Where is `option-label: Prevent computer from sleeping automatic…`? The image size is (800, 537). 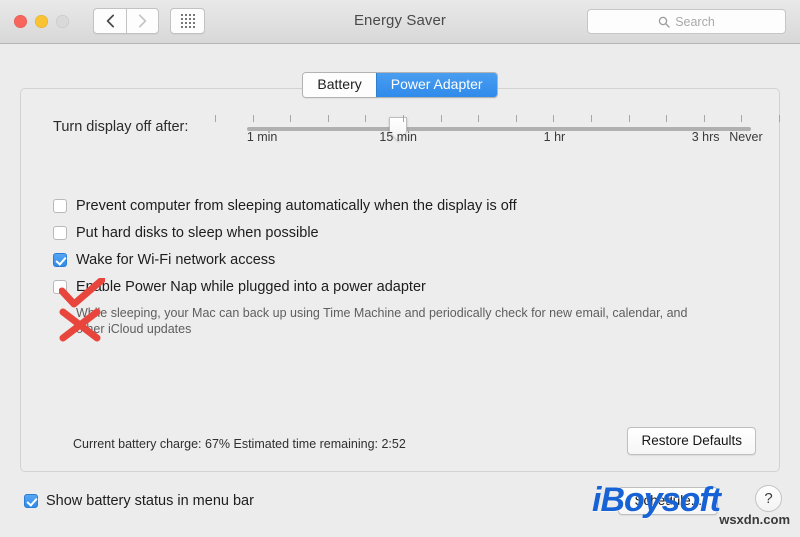
option-label: Prevent computer from sleeping automatic… is located at coordinates (296, 206).